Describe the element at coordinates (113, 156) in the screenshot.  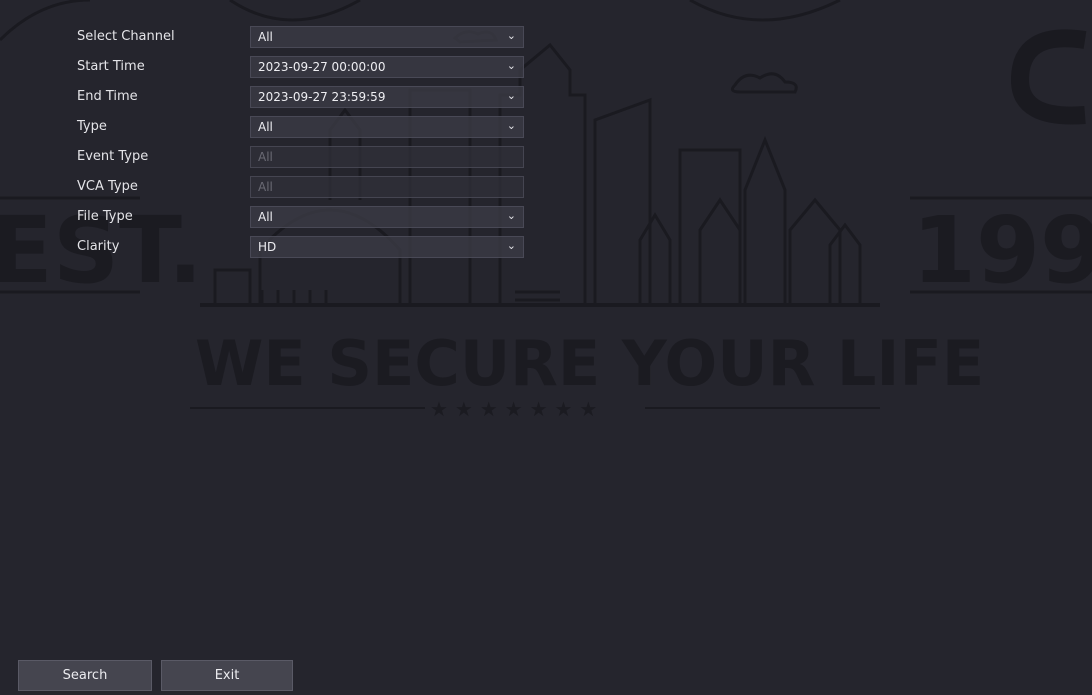
I see `event-type-label: Event Type` at that location.